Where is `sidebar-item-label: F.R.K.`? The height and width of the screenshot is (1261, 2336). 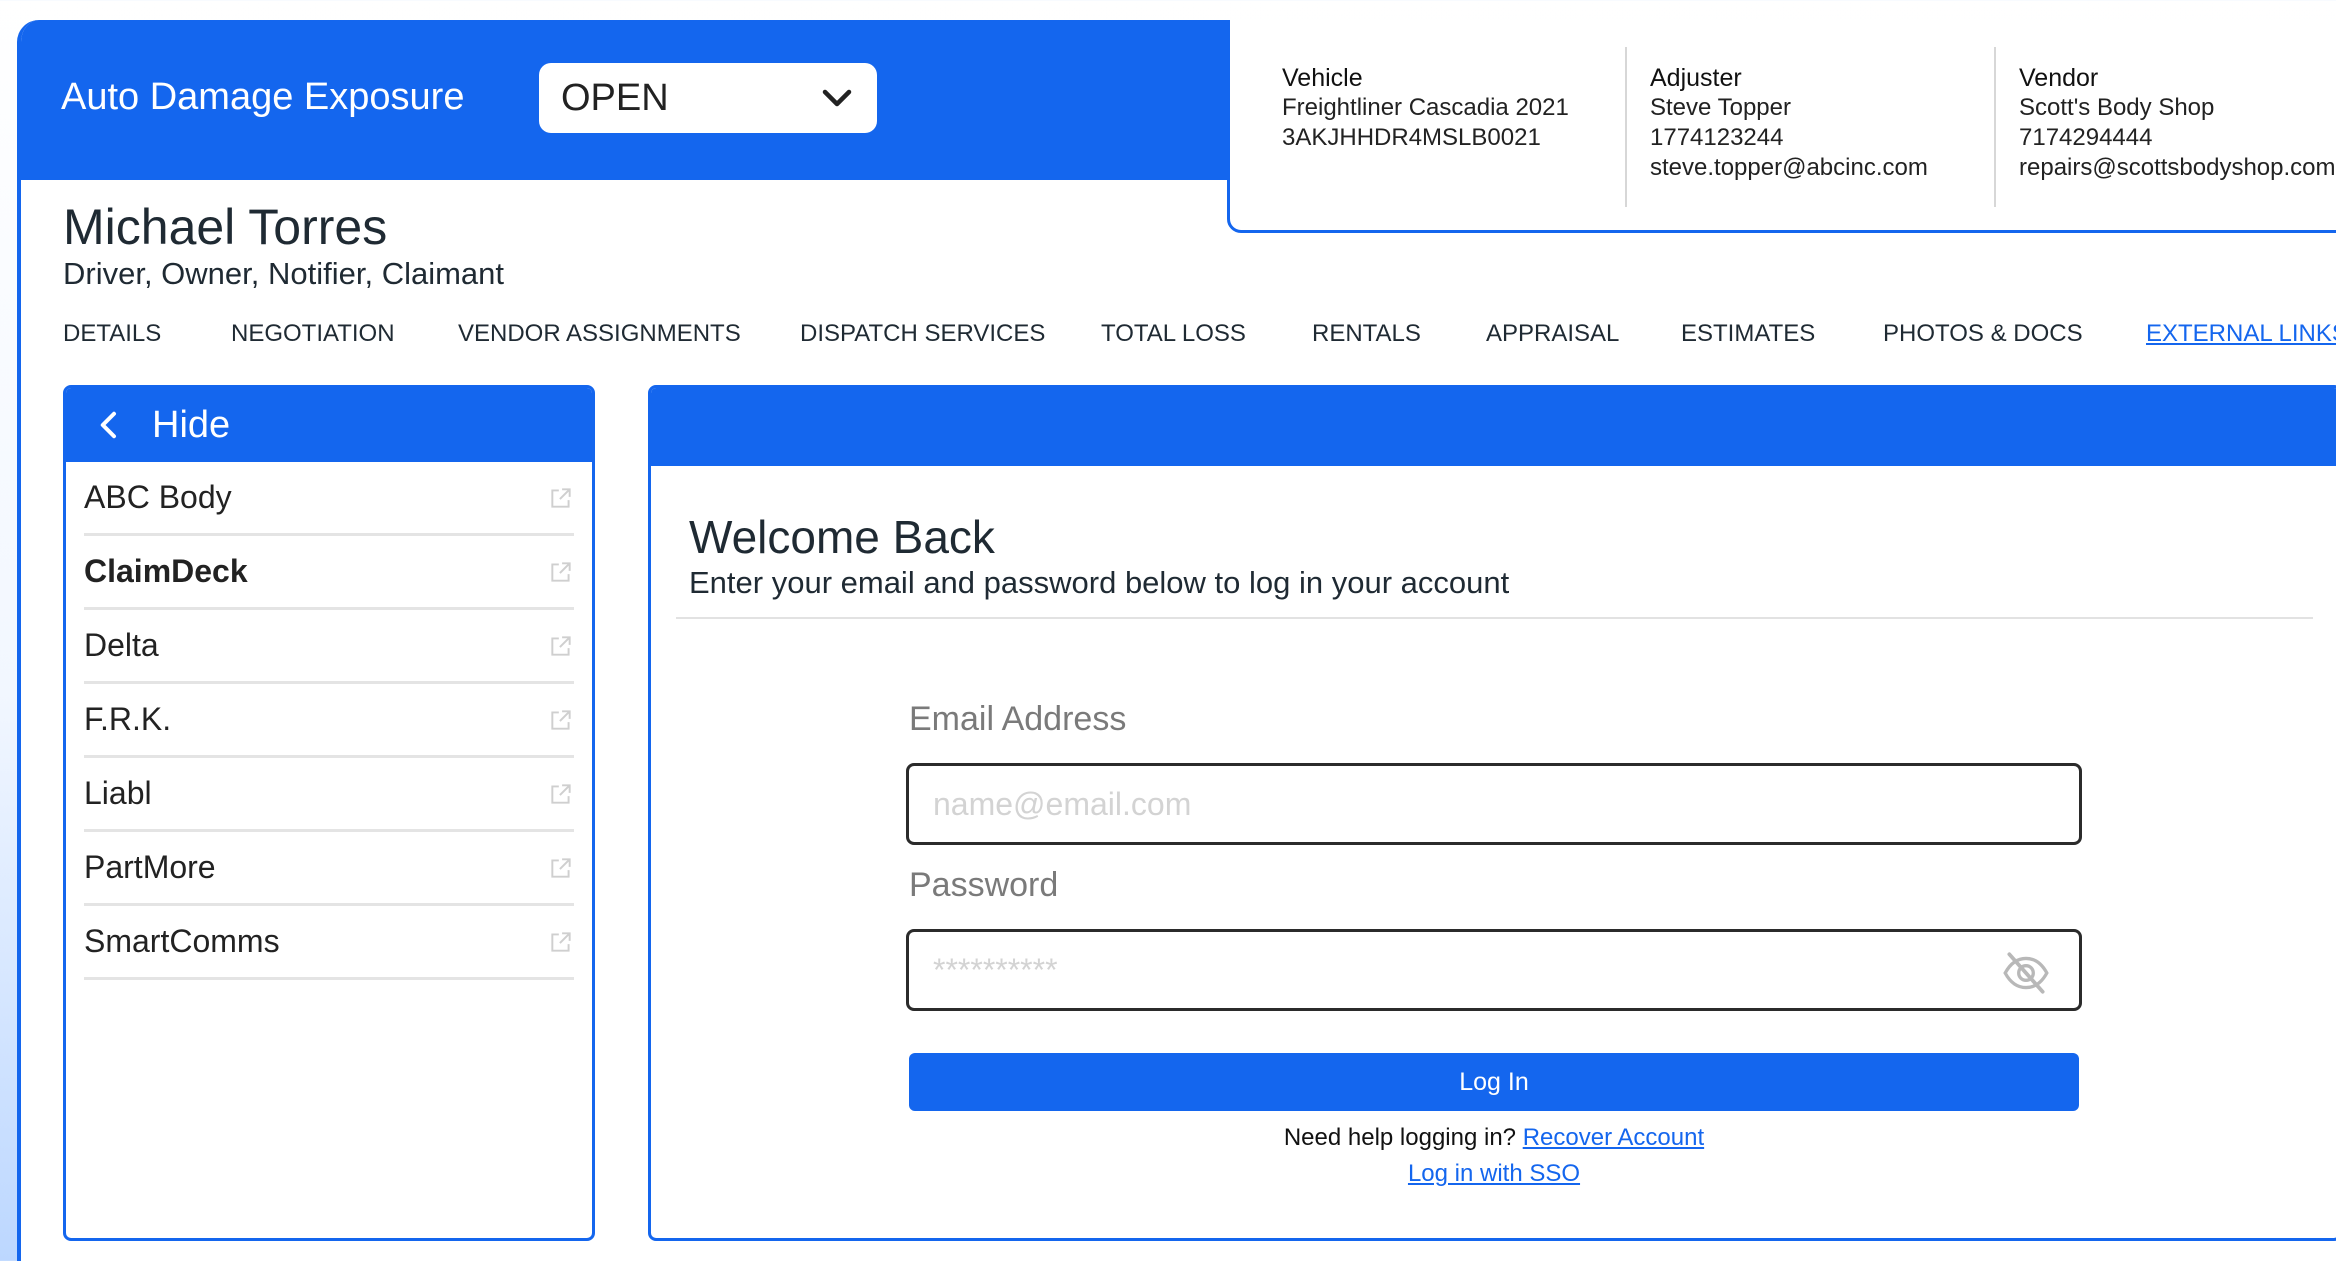 sidebar-item-label: F.R.K. is located at coordinates (128, 719).